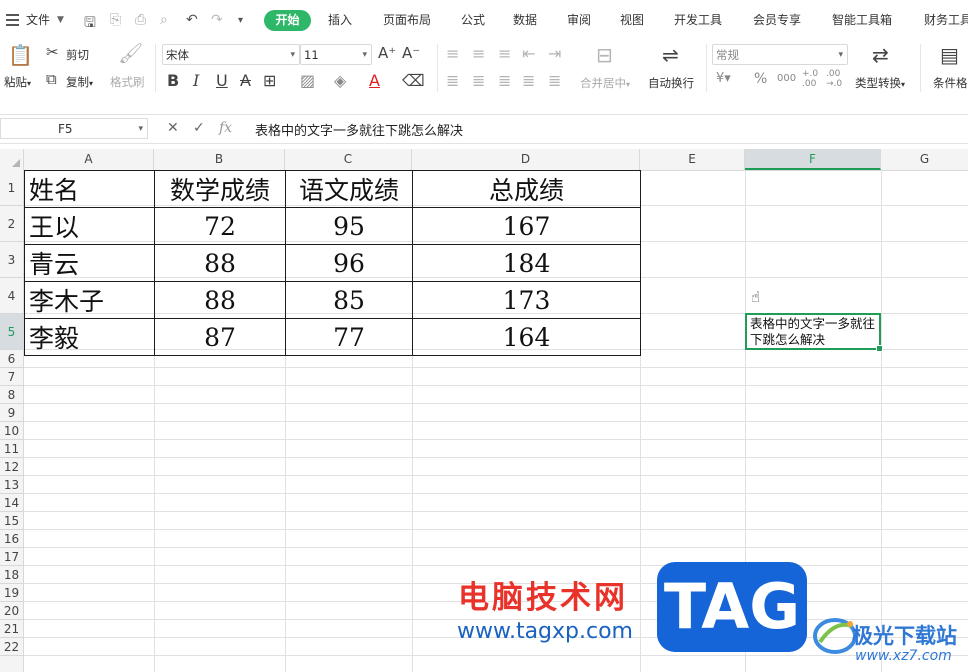  What do you see at coordinates (349, 263) in the screenshot?
I see `table-cell: 96` at bounding box center [349, 263].